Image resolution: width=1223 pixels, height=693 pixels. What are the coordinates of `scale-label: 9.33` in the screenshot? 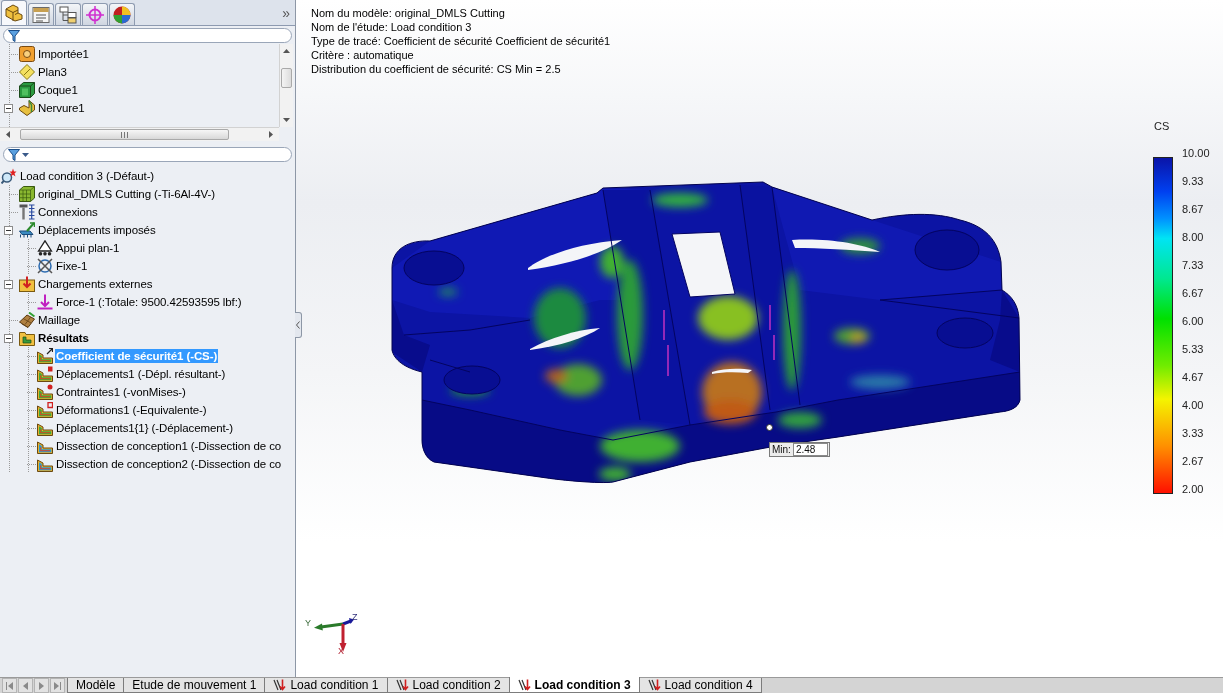 It's located at (1193, 181).